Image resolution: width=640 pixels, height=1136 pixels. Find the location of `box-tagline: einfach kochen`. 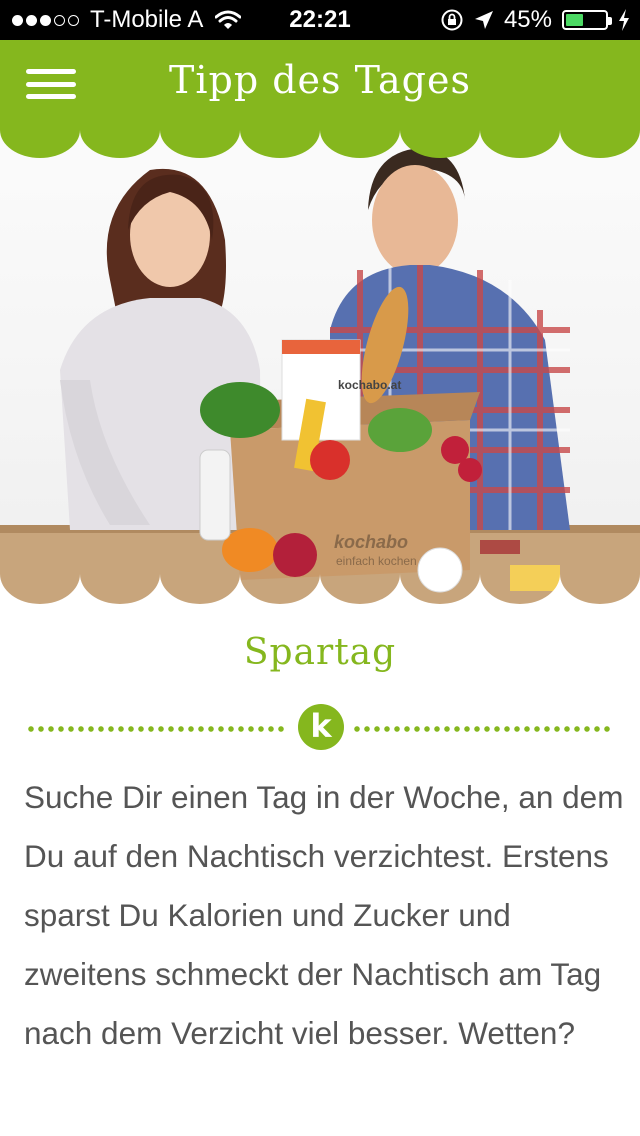

box-tagline: einfach kochen is located at coordinates (376, 561).